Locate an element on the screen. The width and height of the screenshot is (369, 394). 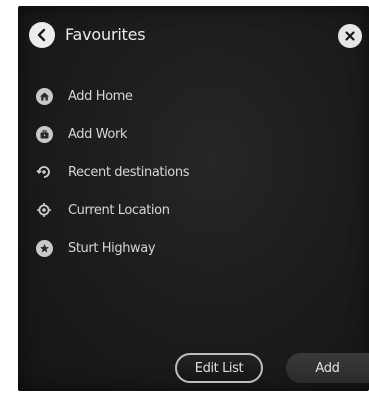
list-item-add-work: Add Work is located at coordinates (188, 134).